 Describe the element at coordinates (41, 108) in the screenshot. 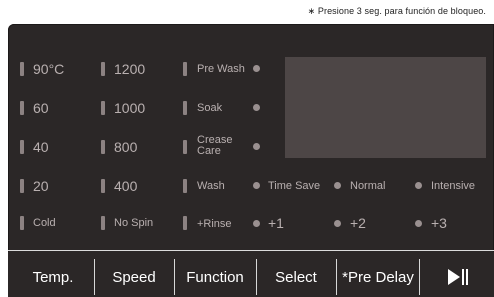

I see `temp-option-60: 60` at that location.